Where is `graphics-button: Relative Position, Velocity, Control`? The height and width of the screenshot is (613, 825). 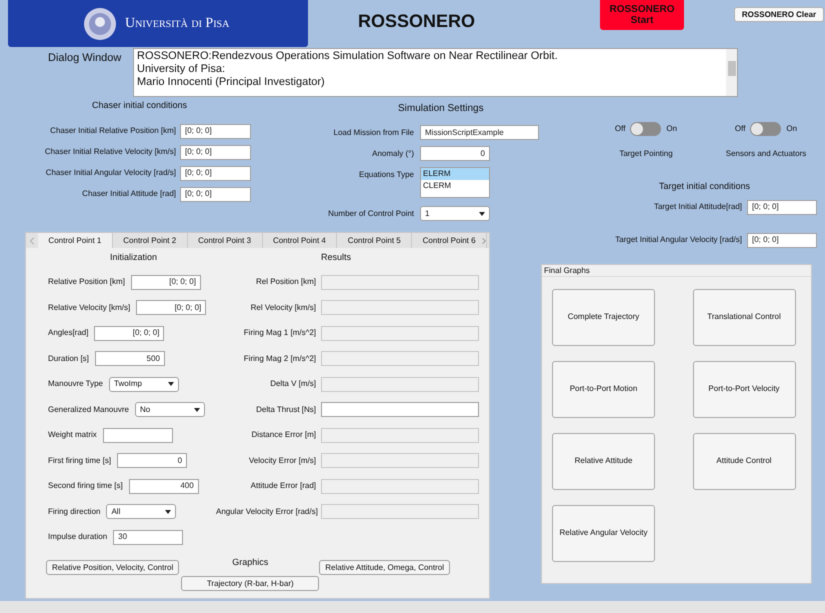
graphics-button: Relative Position, Velocity, Control is located at coordinates (113, 567).